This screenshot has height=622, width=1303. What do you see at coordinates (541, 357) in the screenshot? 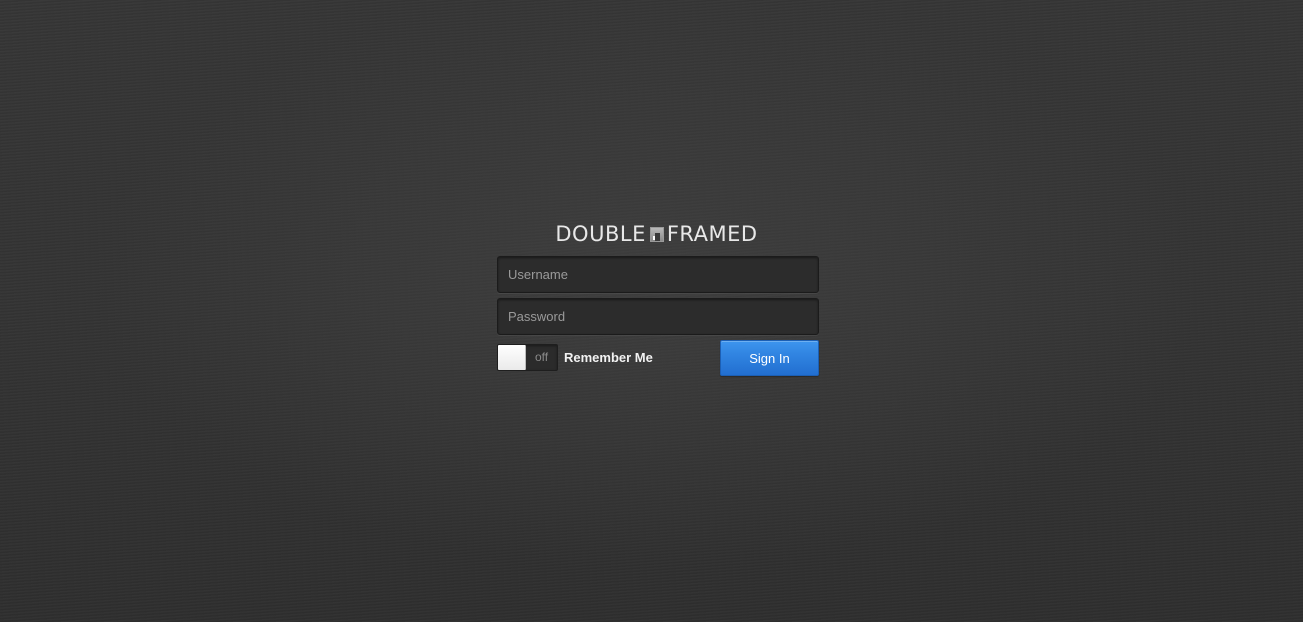
I see `toggle-state-label: off` at bounding box center [541, 357].